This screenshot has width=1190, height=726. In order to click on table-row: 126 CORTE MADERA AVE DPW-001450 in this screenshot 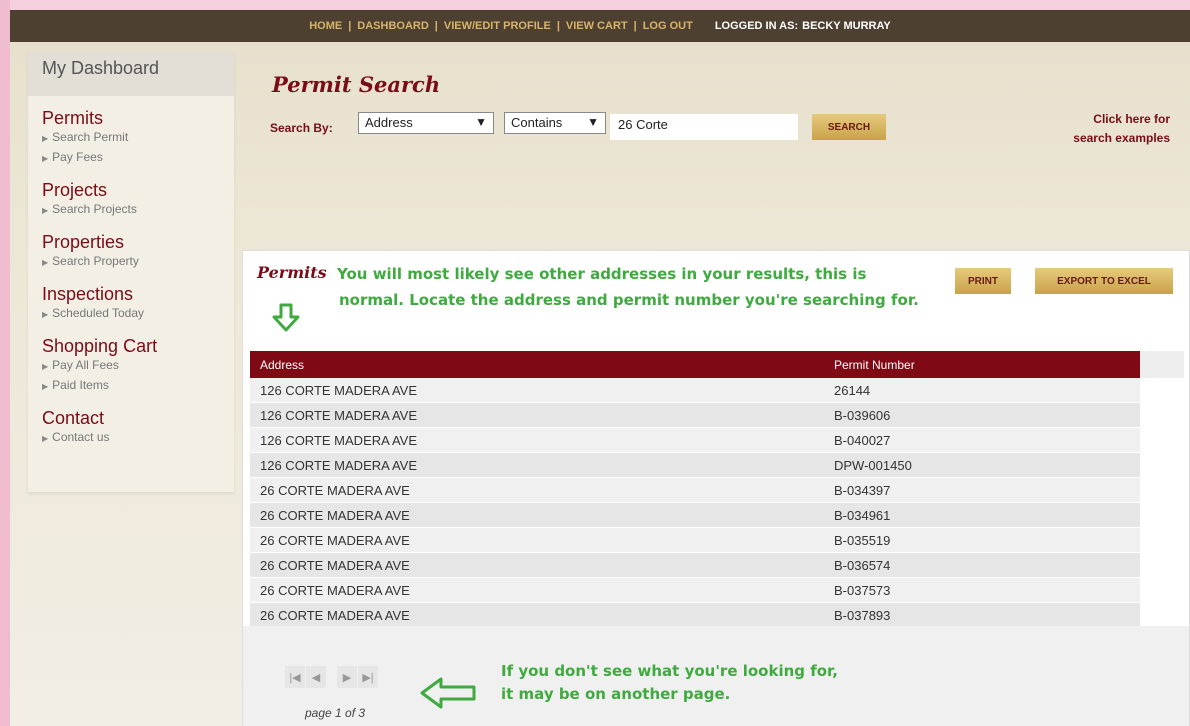, I will do `click(695, 465)`.